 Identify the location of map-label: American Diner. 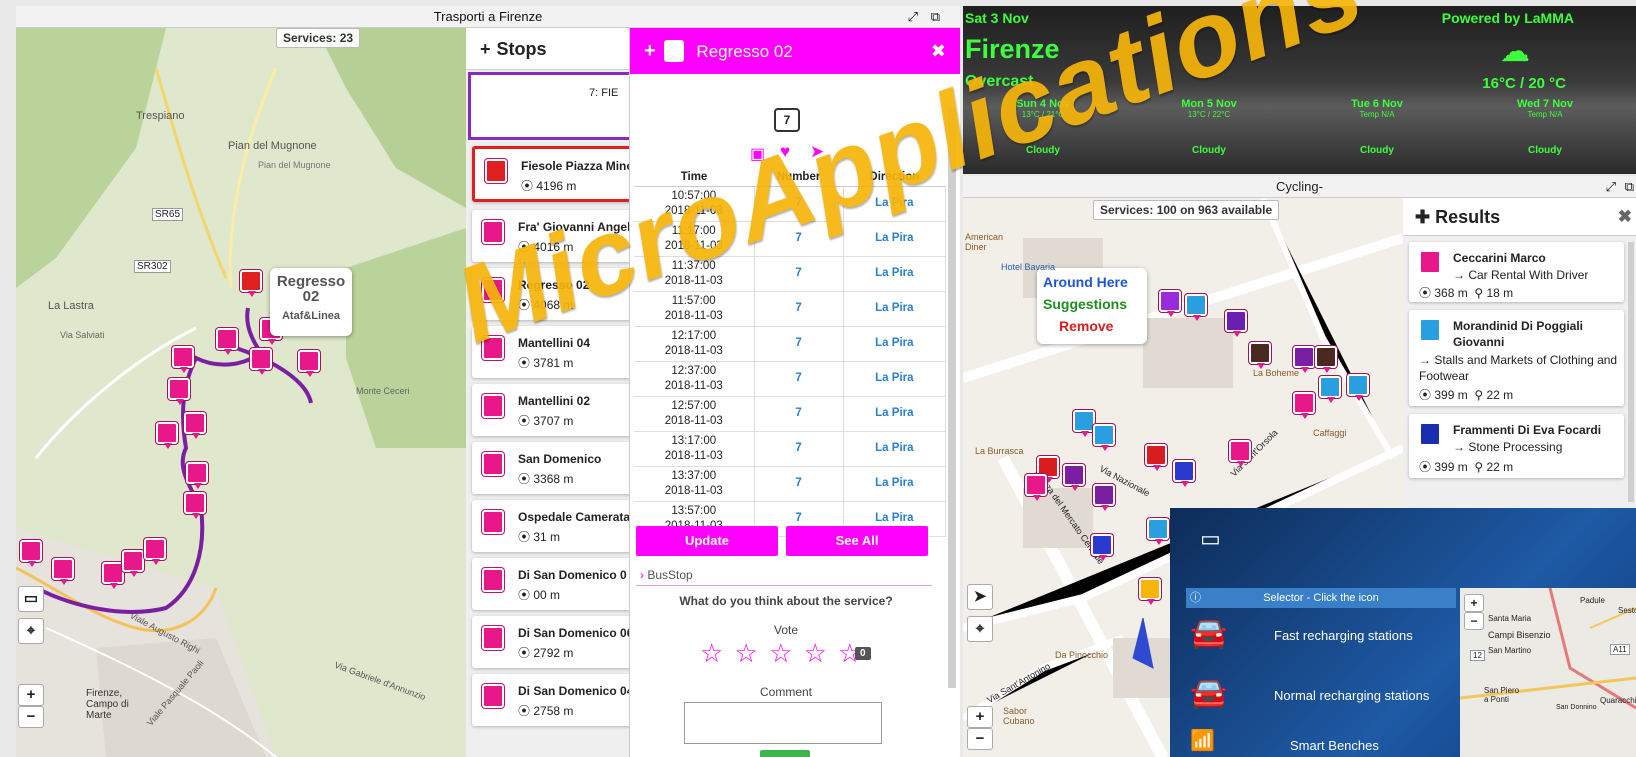
(984, 242).